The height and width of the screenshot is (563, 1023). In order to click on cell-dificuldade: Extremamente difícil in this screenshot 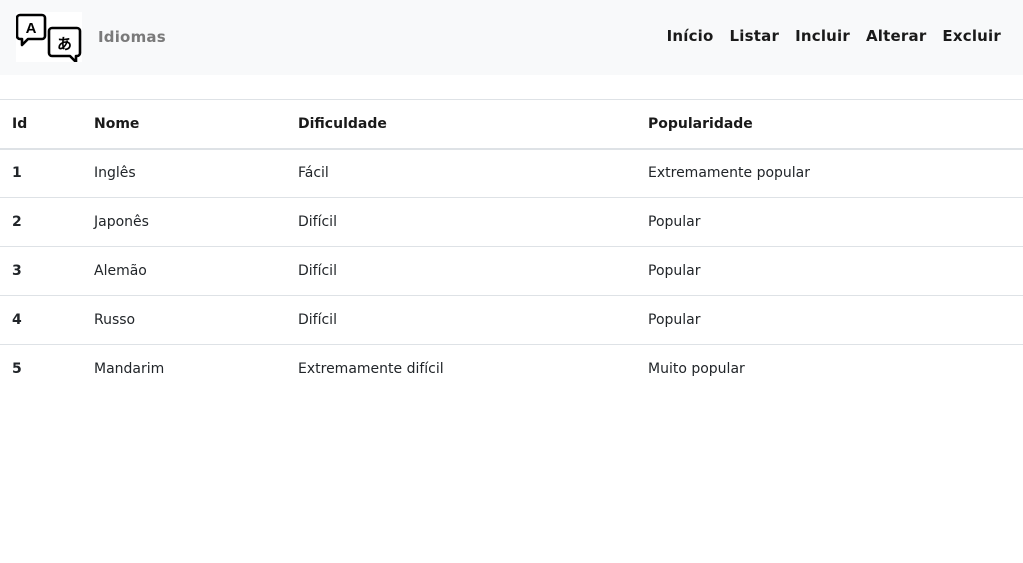, I will do `click(371, 369)`.